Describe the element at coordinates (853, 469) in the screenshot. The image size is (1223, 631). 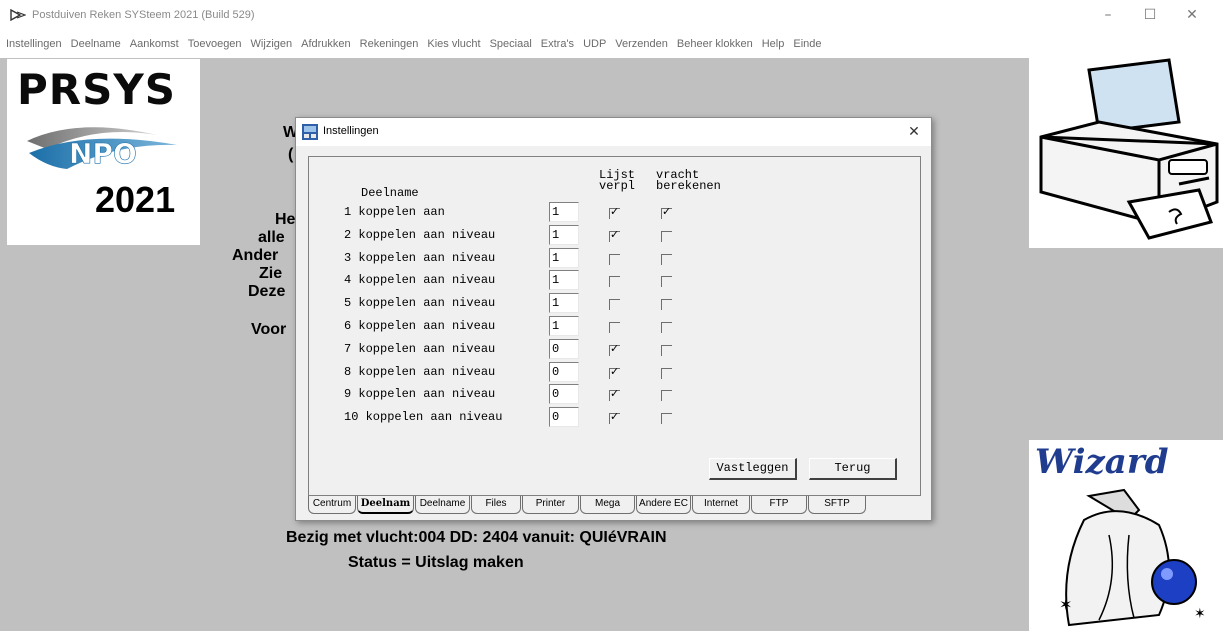
I see `terug-button: Terug` at that location.